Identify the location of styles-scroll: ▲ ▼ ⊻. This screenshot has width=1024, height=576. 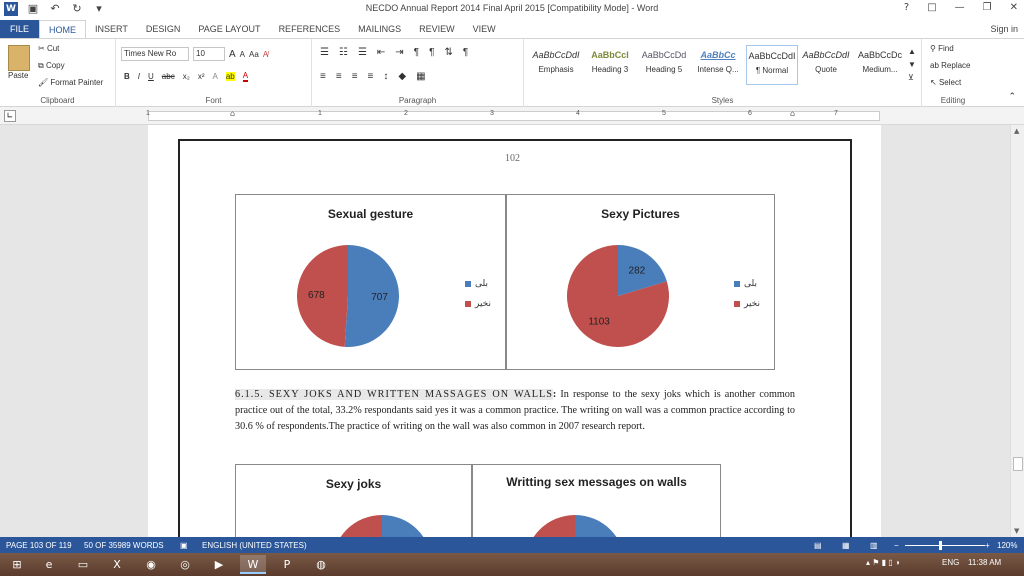
(912, 64).